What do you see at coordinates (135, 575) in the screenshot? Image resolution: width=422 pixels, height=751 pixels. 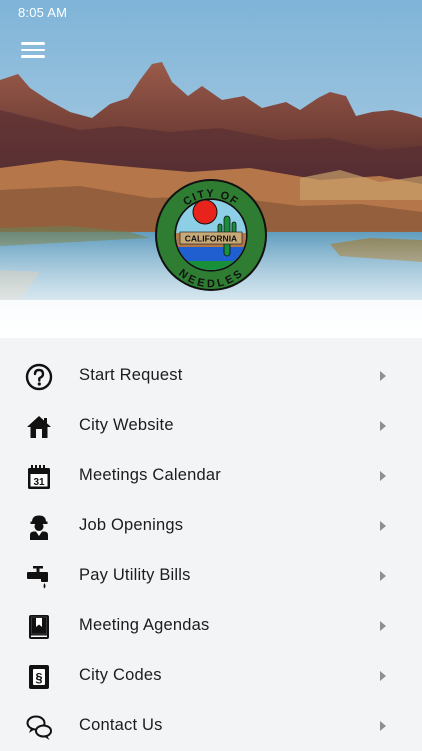 I see `menu-item-label: Pay Utility Bills` at bounding box center [135, 575].